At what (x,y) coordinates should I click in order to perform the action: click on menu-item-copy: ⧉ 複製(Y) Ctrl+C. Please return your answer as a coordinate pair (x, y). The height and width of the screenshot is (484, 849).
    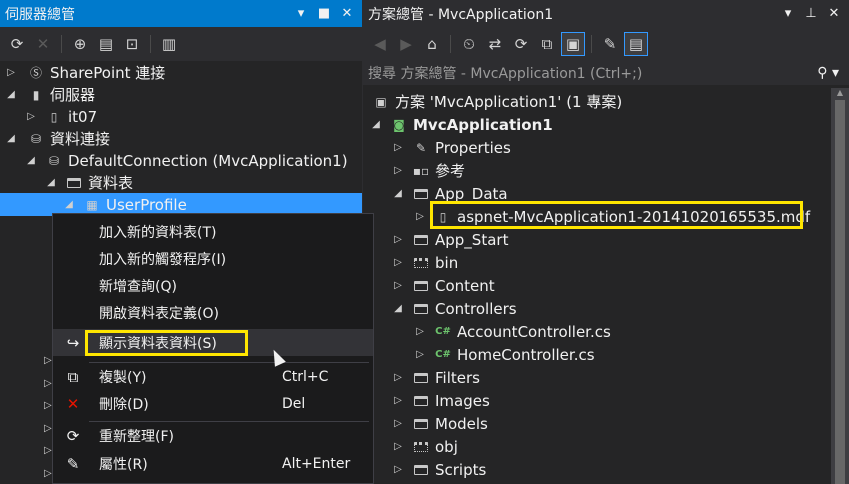
    Looking at the image, I should click on (213, 376).